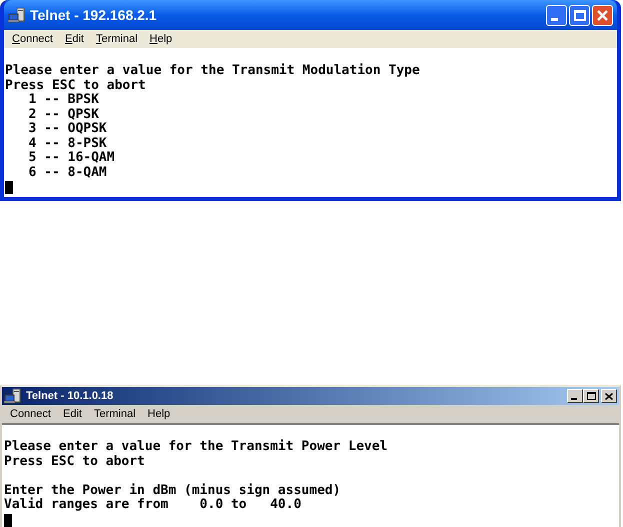 Image resolution: width=623 pixels, height=527 pixels. I want to click on close-button, so click(609, 396).